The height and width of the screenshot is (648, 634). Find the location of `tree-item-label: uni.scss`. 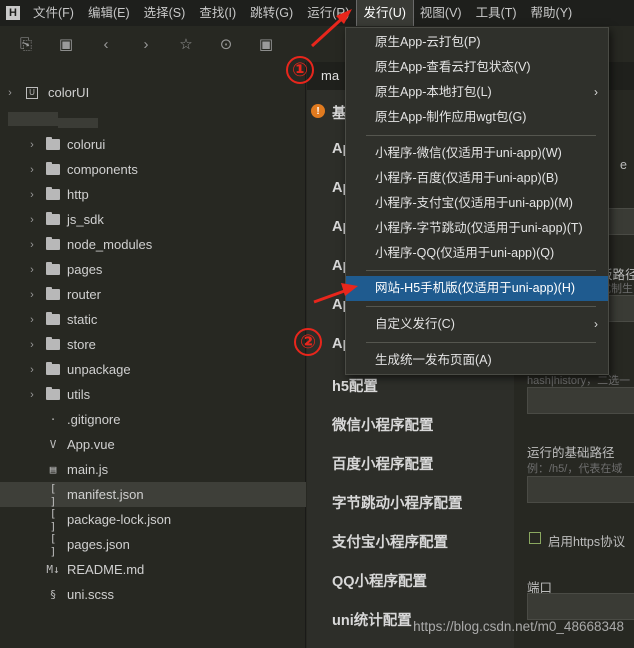

tree-item-label: uni.scss is located at coordinates (90, 594).